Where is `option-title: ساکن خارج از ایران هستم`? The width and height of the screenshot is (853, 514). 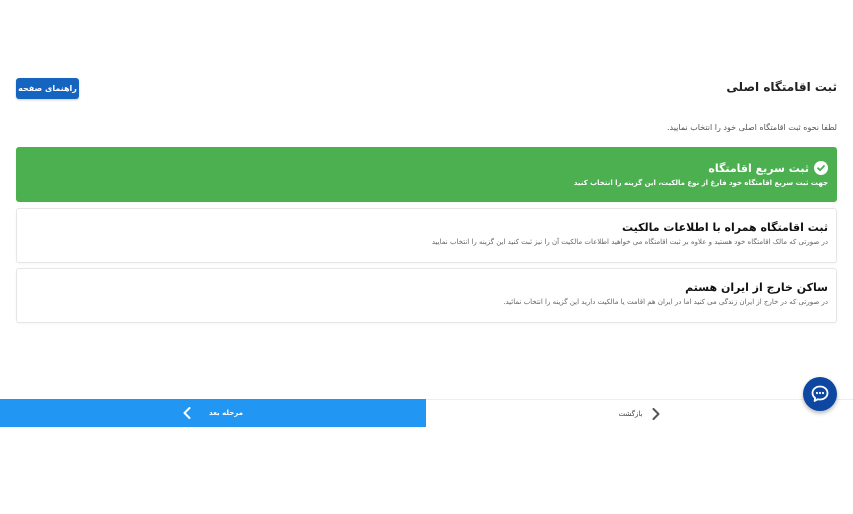
option-title: ساکن خارج از ایران هستم is located at coordinates (756, 287).